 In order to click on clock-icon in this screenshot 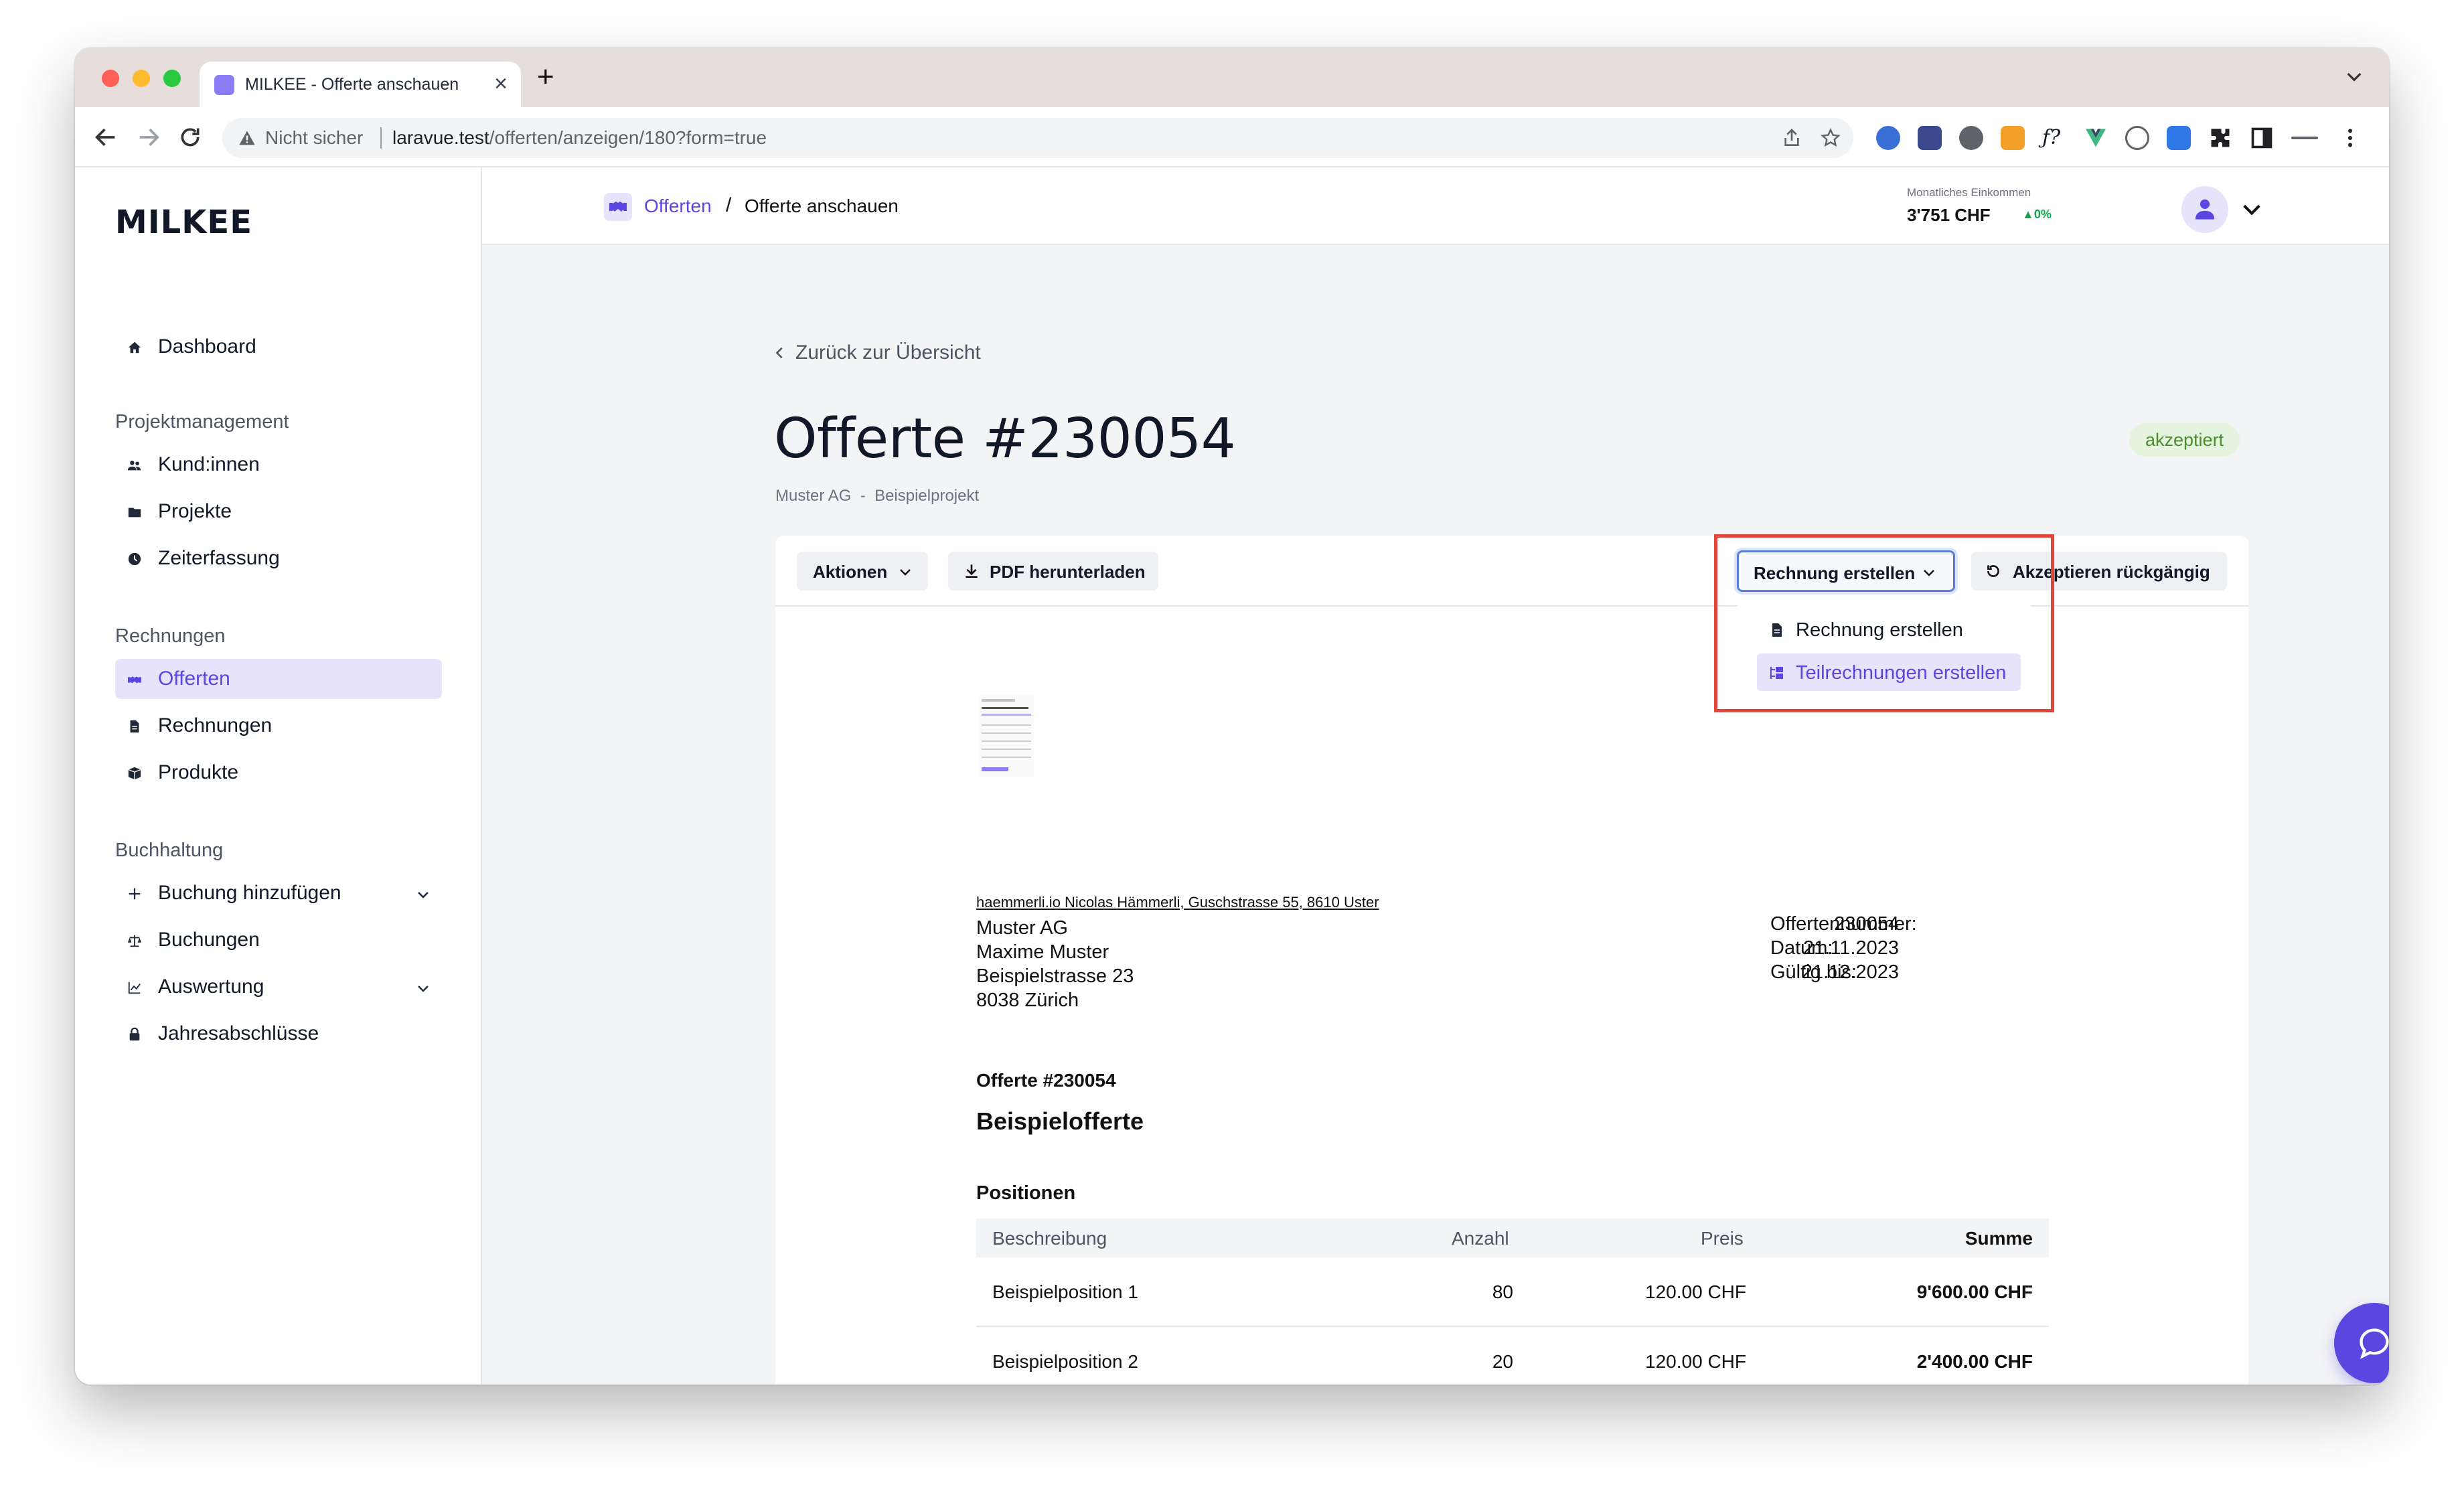, I will do `click(134, 559)`.